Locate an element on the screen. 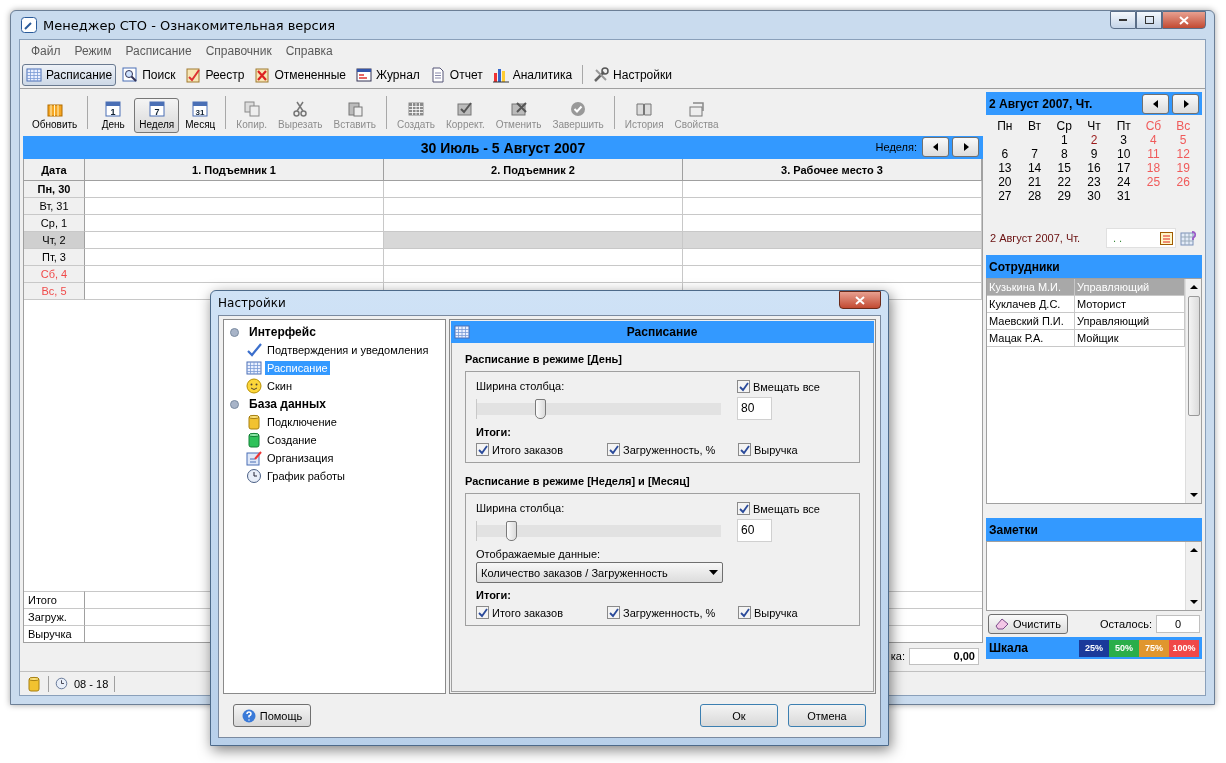  panel-title: Сотрудники is located at coordinates (1024, 266).